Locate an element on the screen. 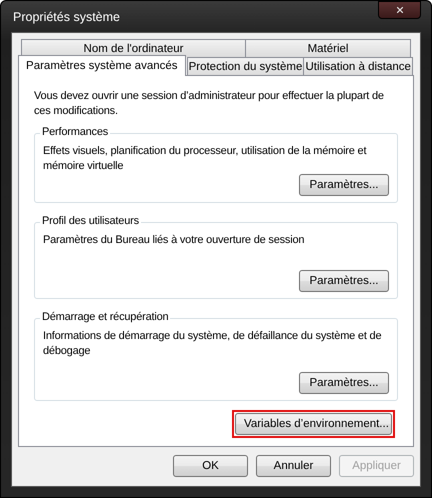 The height and width of the screenshot is (498, 432). tab: Protection du système is located at coordinates (245, 66).